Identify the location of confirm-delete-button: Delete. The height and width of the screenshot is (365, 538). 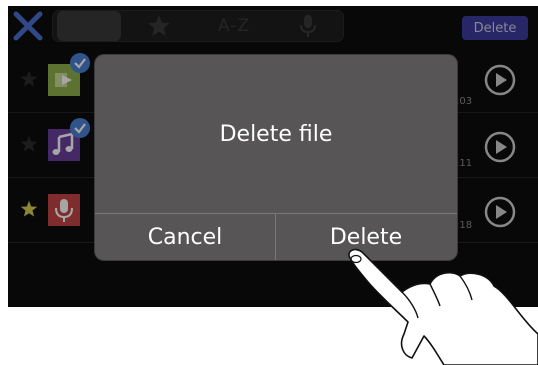
(366, 237).